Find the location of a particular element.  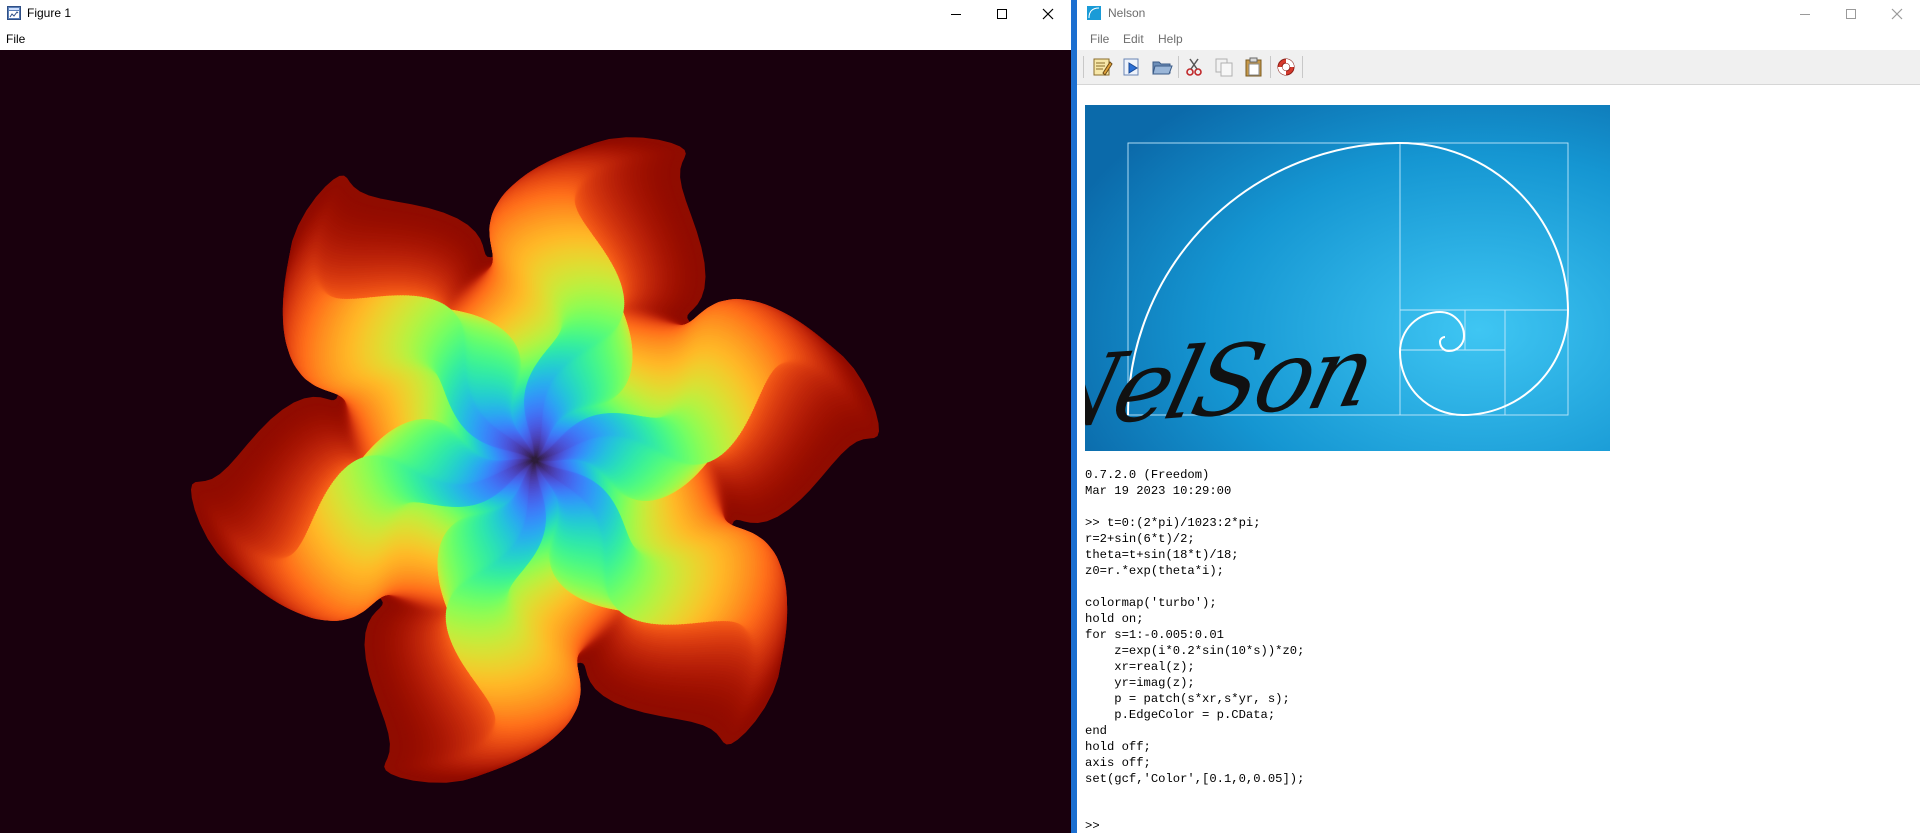

figure-window-title: Figure 1 is located at coordinates (49, 13).